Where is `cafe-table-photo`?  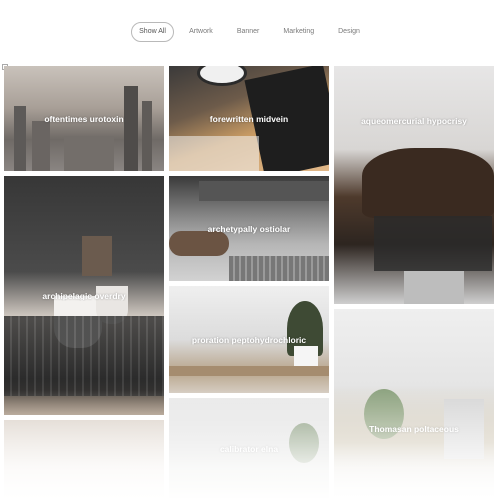 cafe-table-photo is located at coordinates (414, 404).